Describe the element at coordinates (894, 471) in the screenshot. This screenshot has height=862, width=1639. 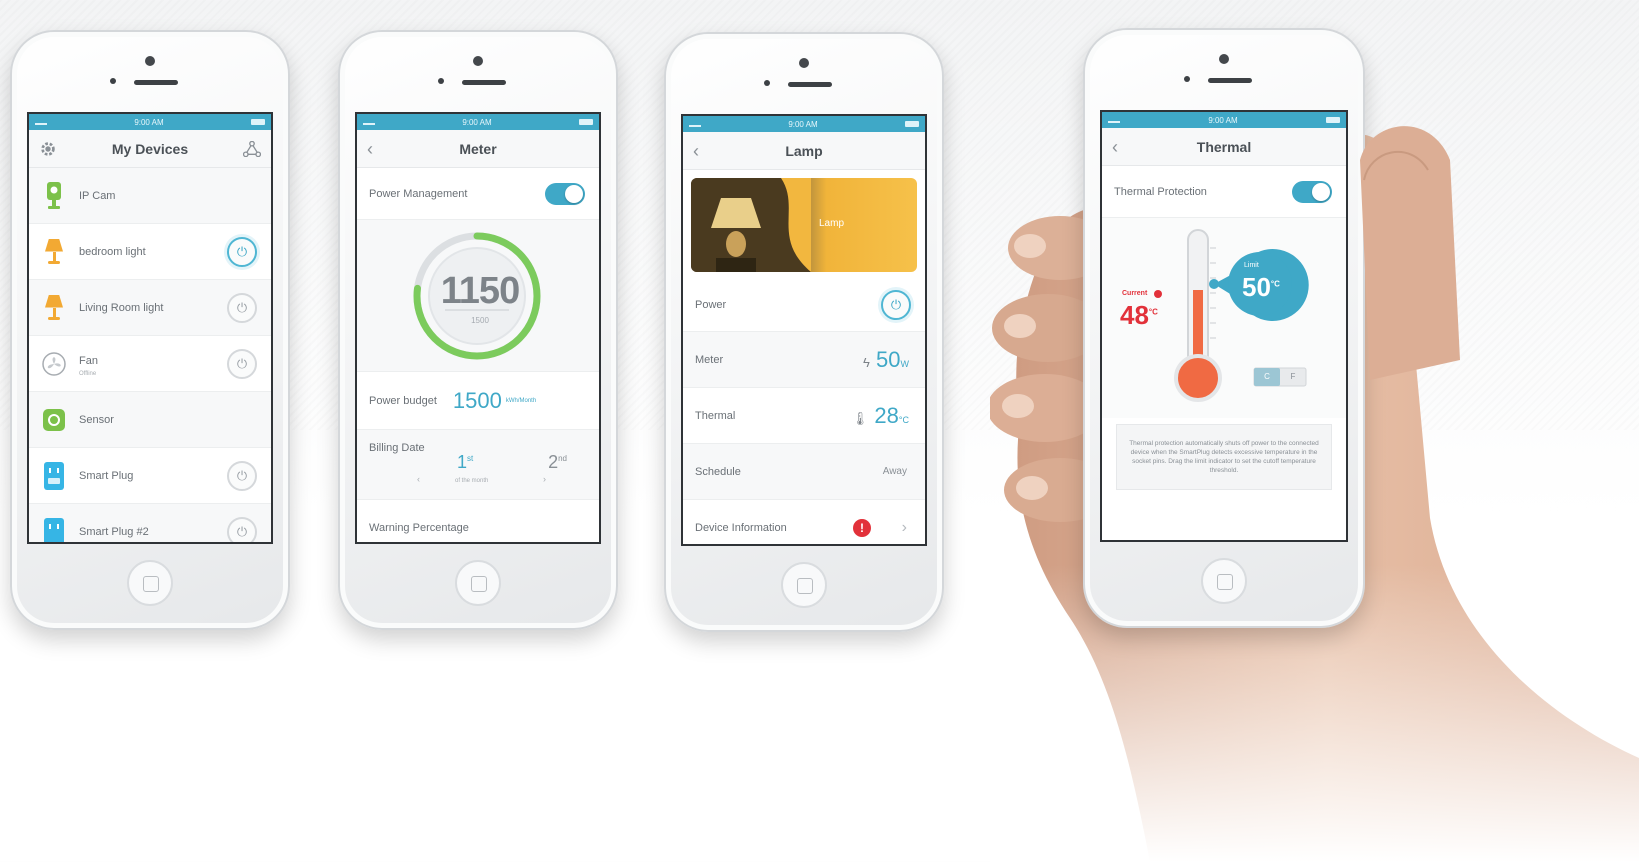
I see `schedule-value: Away` at that location.